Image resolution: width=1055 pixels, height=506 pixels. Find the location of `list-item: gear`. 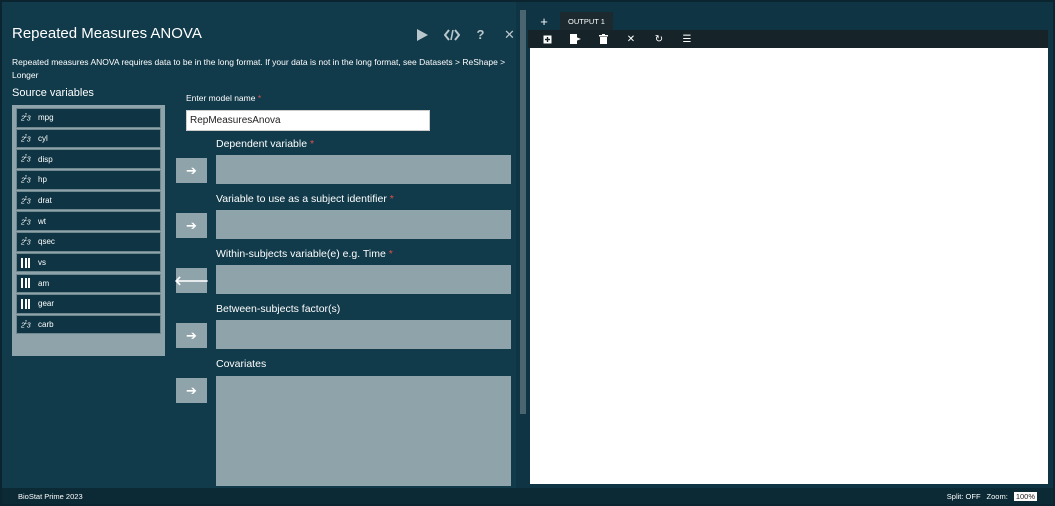

list-item: gear is located at coordinates (88, 304).